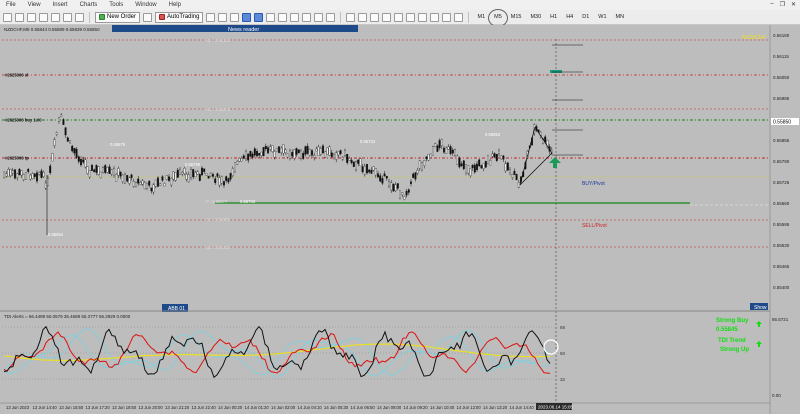 The image size is (800, 414). Describe the element at coordinates (459, 17) in the screenshot. I see `arrows-icon` at that location.